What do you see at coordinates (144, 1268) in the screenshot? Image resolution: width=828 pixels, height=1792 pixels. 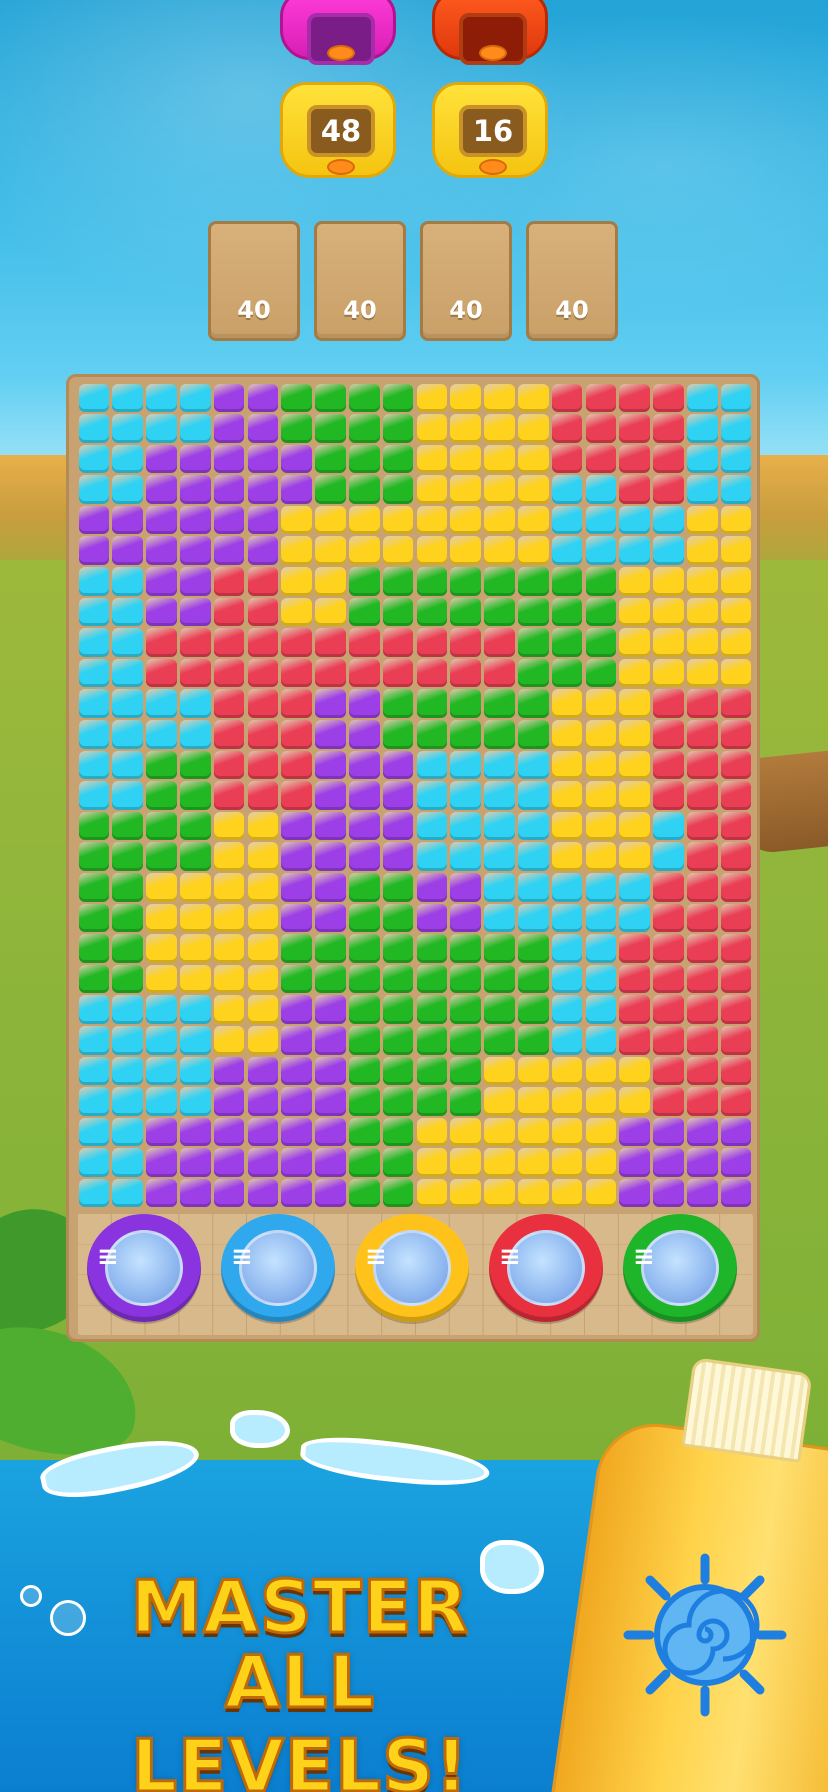 I see `pool-1: ≡` at bounding box center [144, 1268].